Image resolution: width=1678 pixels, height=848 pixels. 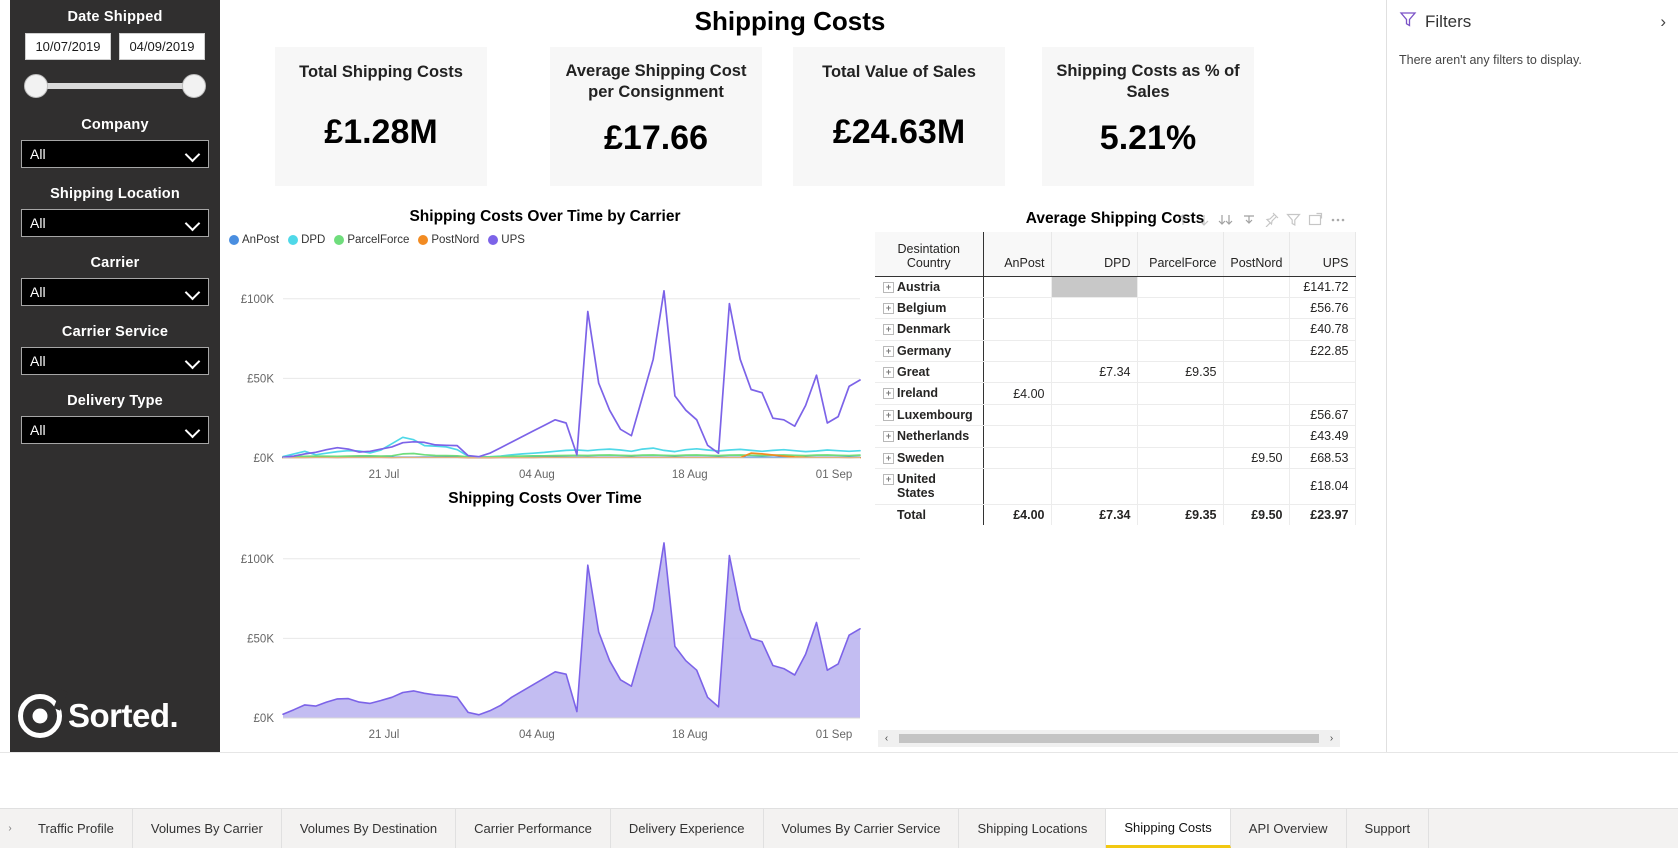 What do you see at coordinates (1256, 458) in the screenshot?
I see `table-cell-postnord: £9.50` at bounding box center [1256, 458].